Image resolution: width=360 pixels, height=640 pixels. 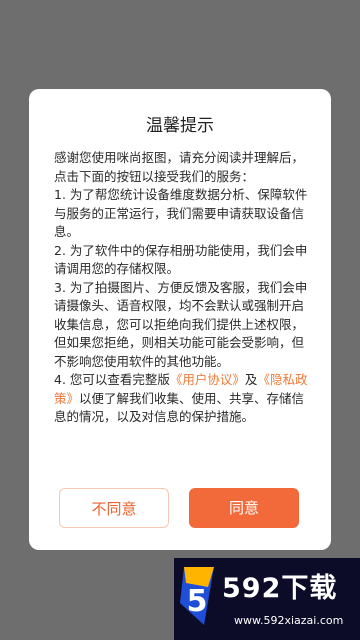 I want to click on dialog-title: 温馨提示, so click(x=180, y=126).